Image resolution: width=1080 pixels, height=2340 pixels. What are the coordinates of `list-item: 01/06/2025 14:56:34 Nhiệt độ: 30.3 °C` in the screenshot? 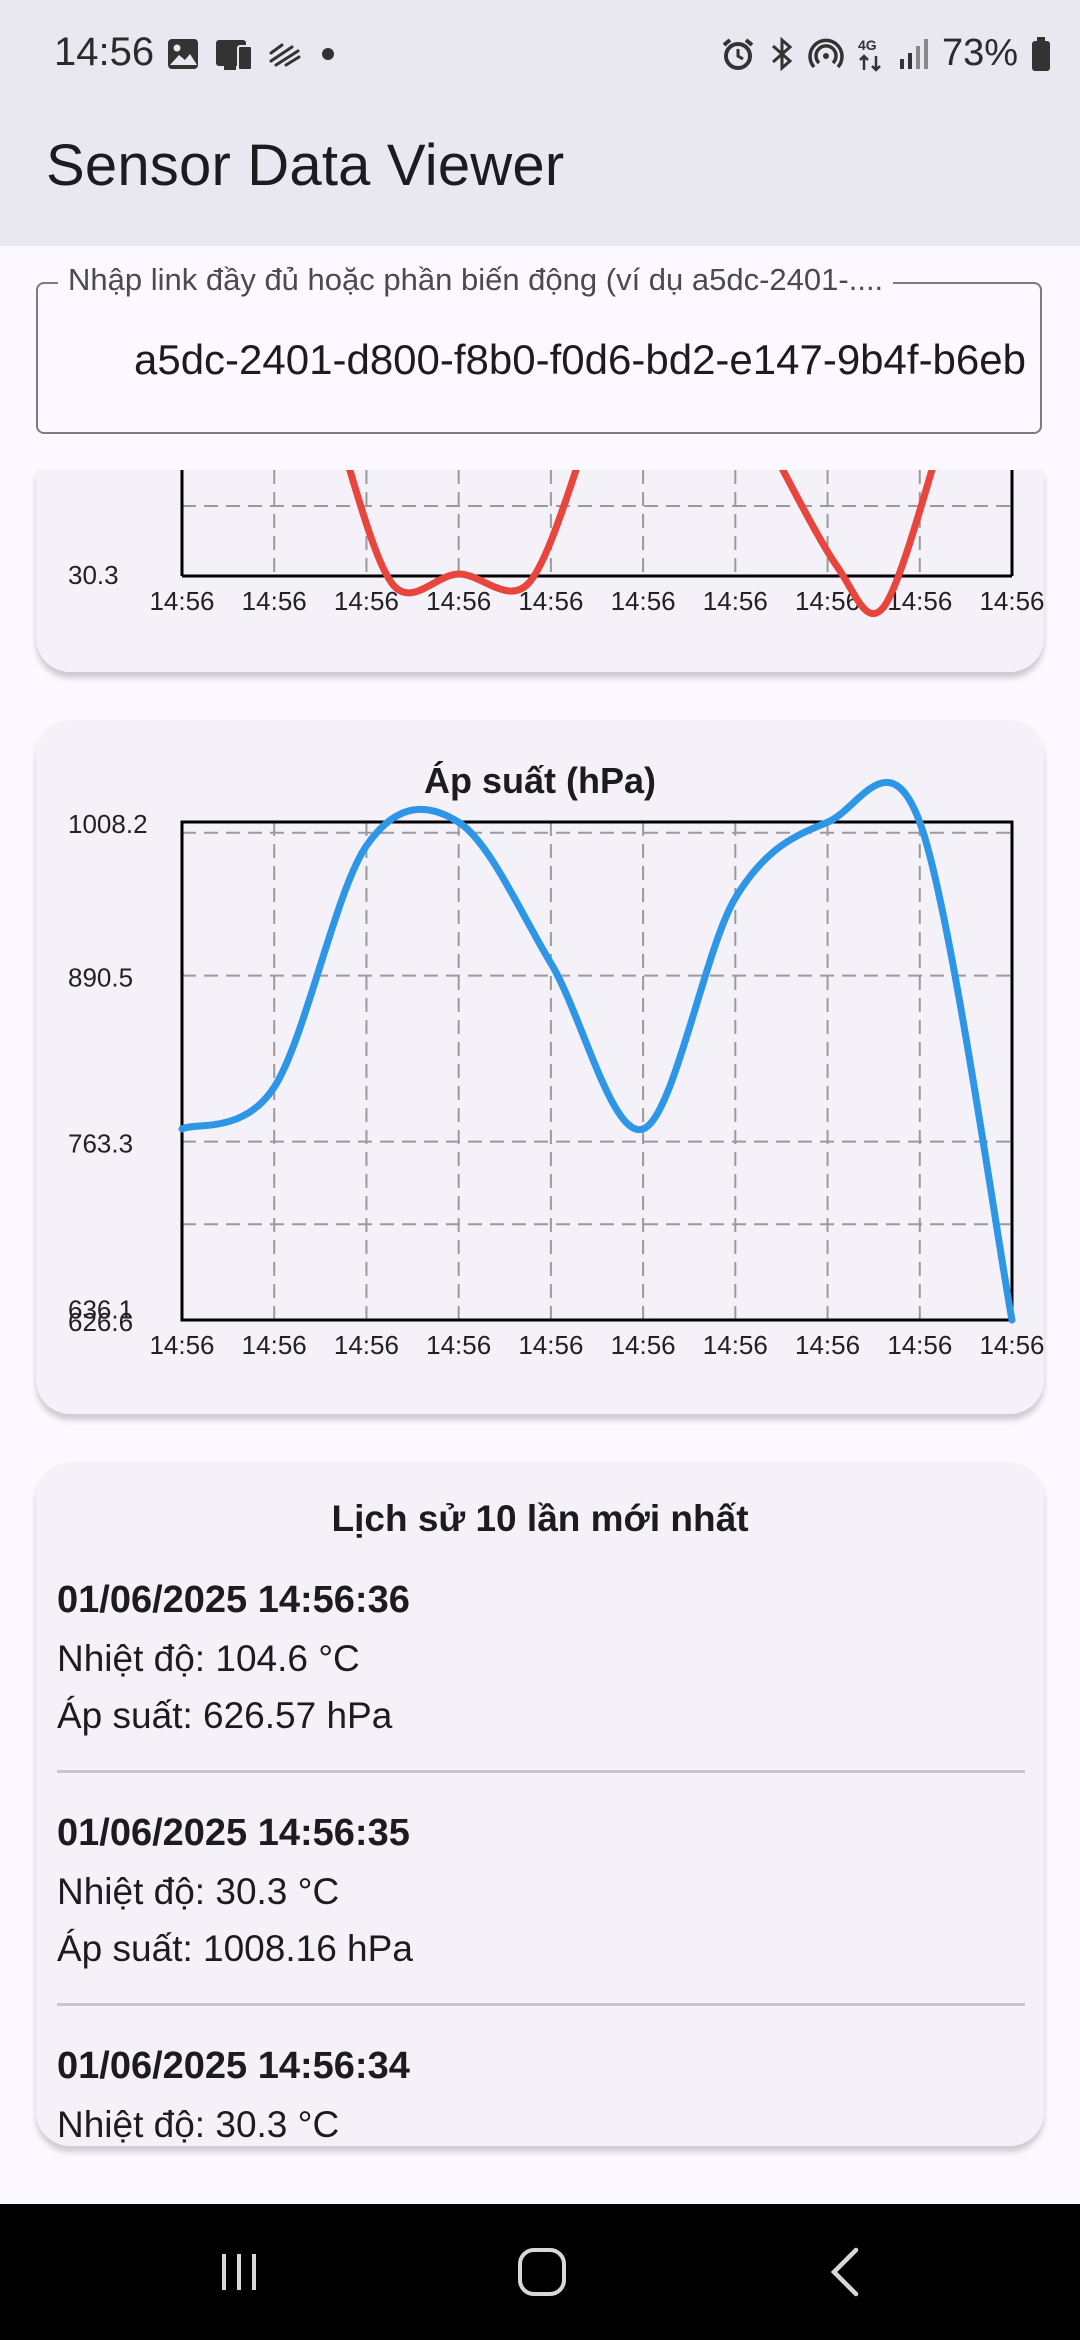 It's located at (541, 2091).